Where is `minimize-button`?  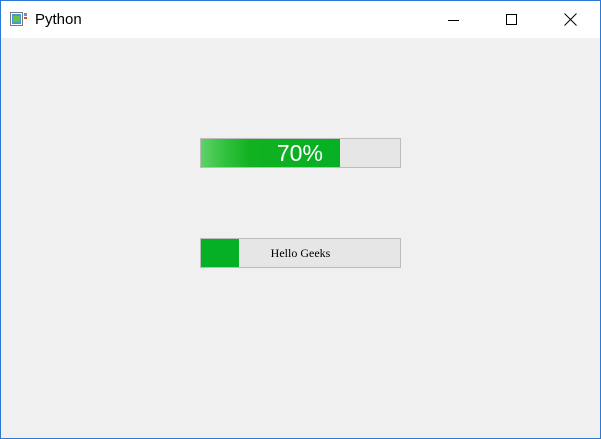 minimize-button is located at coordinates (454, 19).